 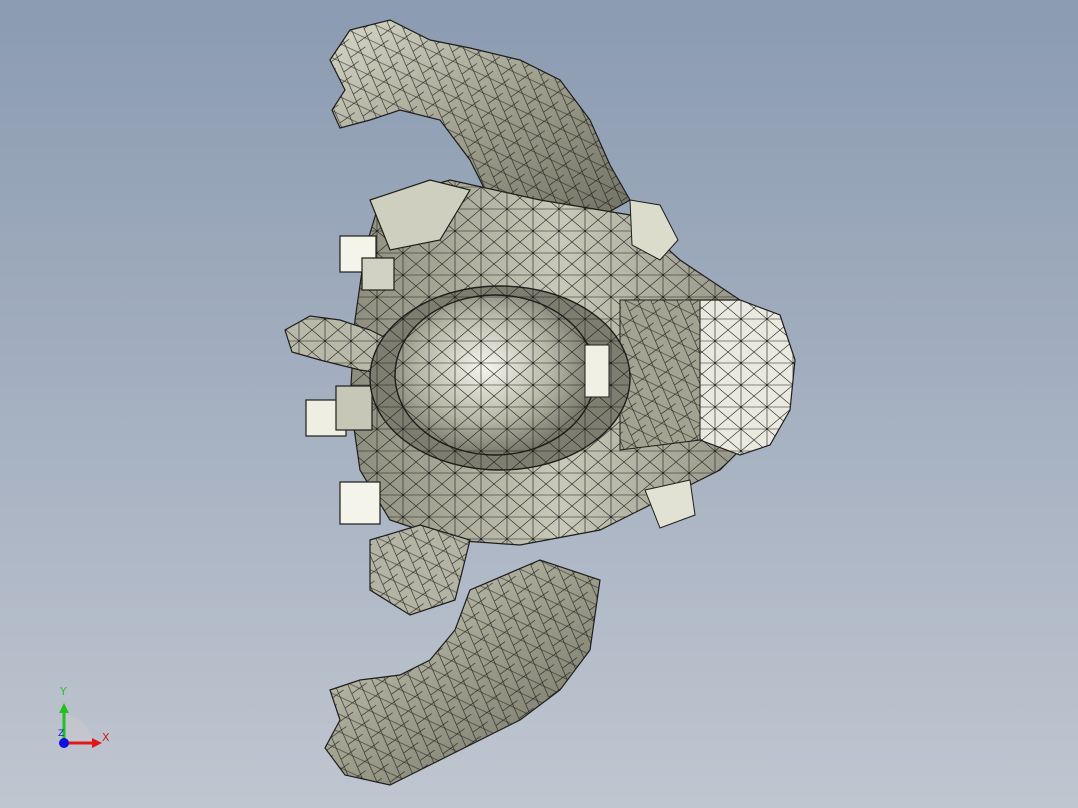 What do you see at coordinates (85, 720) in the screenshot?
I see `coordinate-triad: Y X Z` at bounding box center [85, 720].